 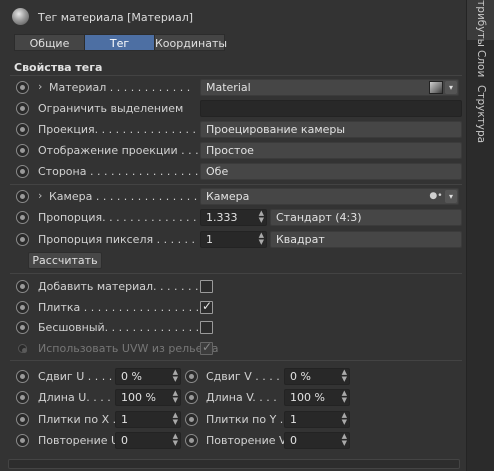 What do you see at coordinates (234, 464) in the screenshot?
I see `horizontal-scrollbar` at bounding box center [234, 464].